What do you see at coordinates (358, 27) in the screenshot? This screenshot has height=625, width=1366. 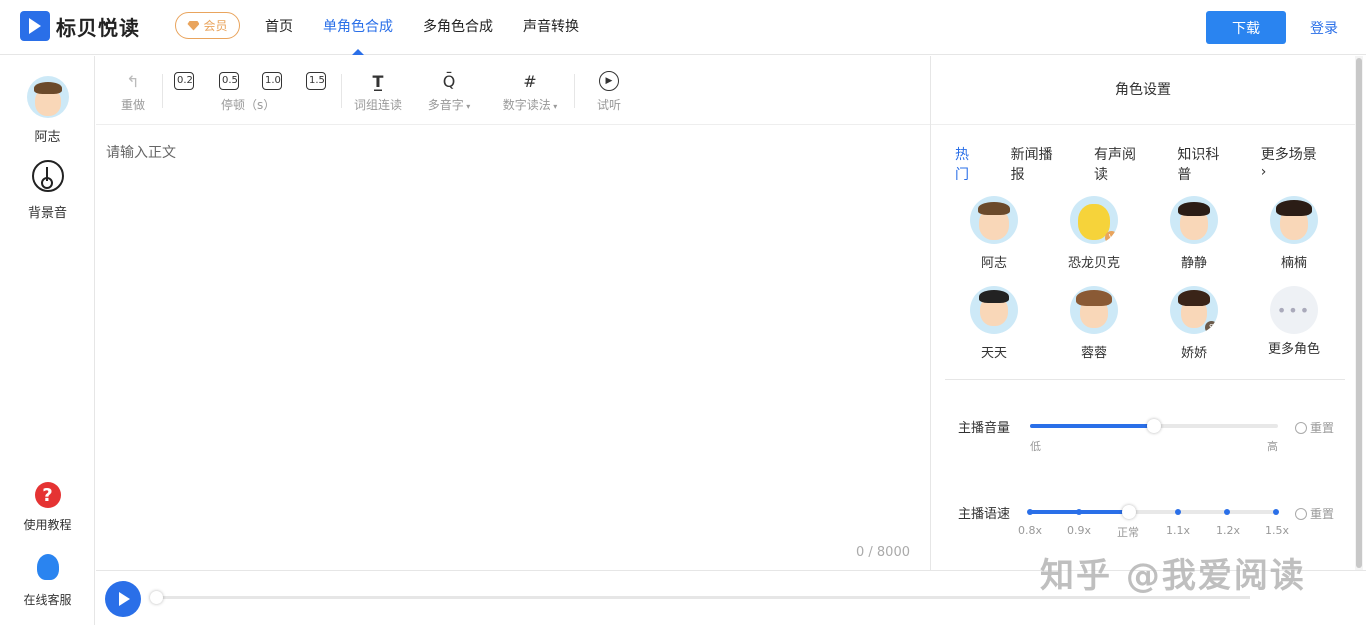 I see `nav-single-role: 单角色合成` at bounding box center [358, 27].